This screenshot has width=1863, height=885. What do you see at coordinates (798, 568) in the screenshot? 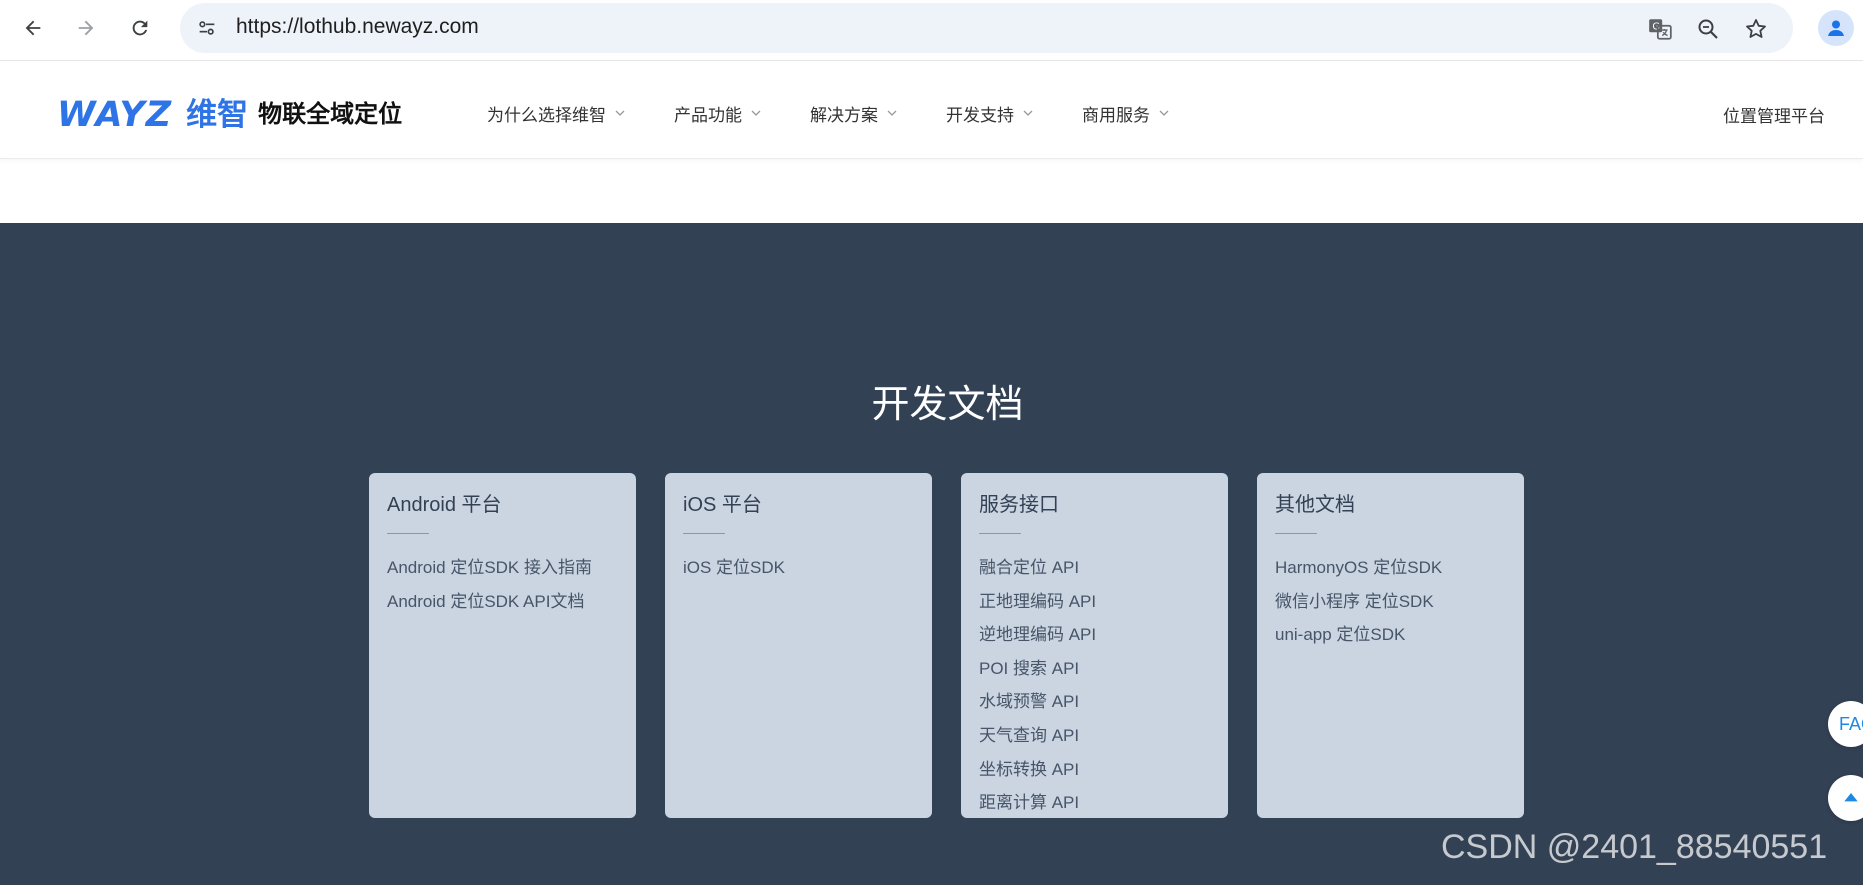
I see `doc-link: iOS 定位SDK` at bounding box center [798, 568].